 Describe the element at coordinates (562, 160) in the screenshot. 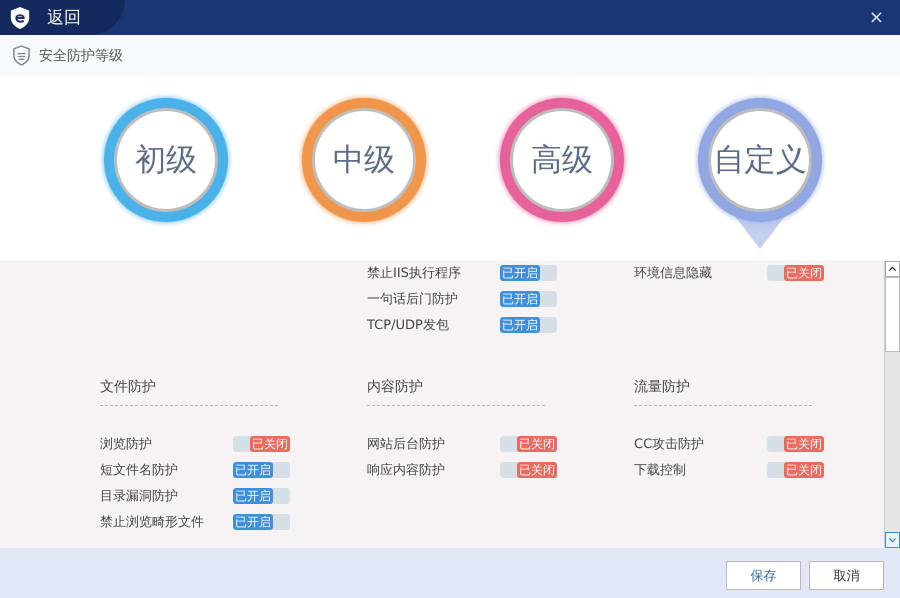

I see `level-option: 高级` at that location.